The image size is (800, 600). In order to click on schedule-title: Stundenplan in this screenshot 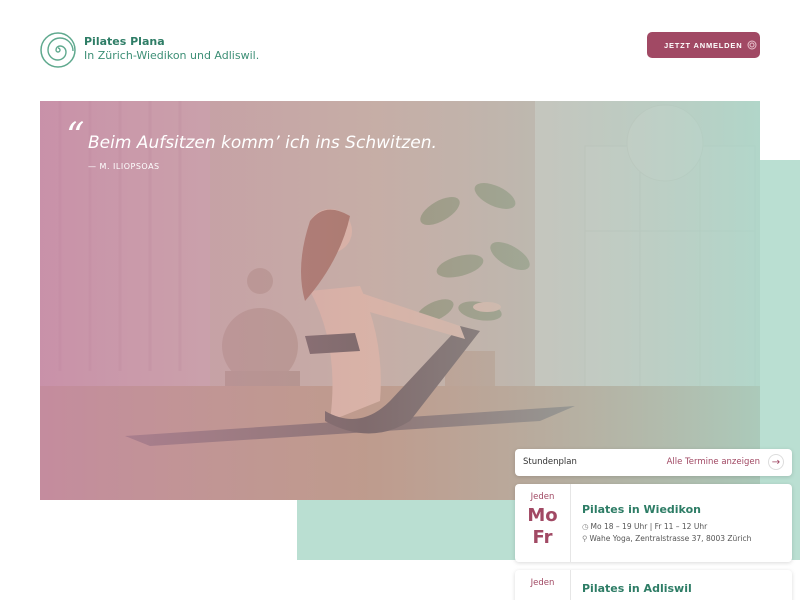, I will do `click(550, 462)`.